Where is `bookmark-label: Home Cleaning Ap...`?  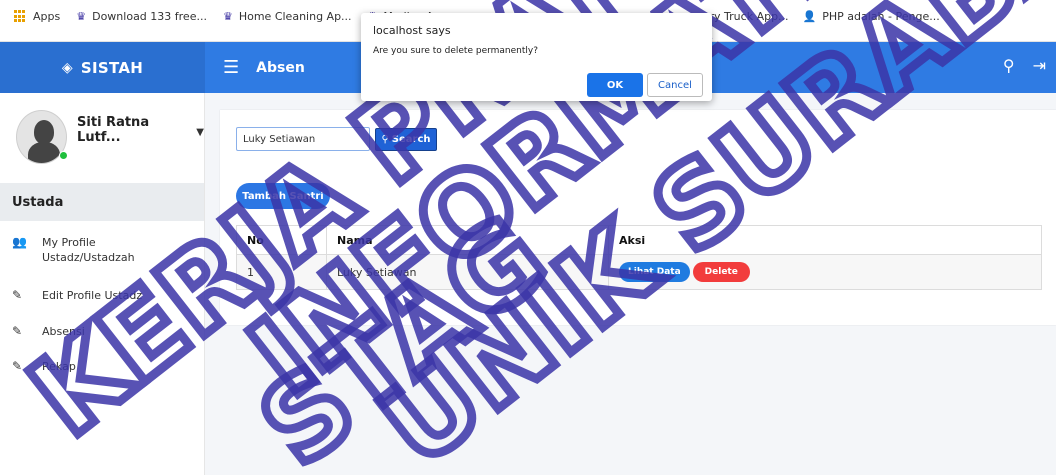
bookmark-label: Home Cleaning Ap... is located at coordinates (295, 16).